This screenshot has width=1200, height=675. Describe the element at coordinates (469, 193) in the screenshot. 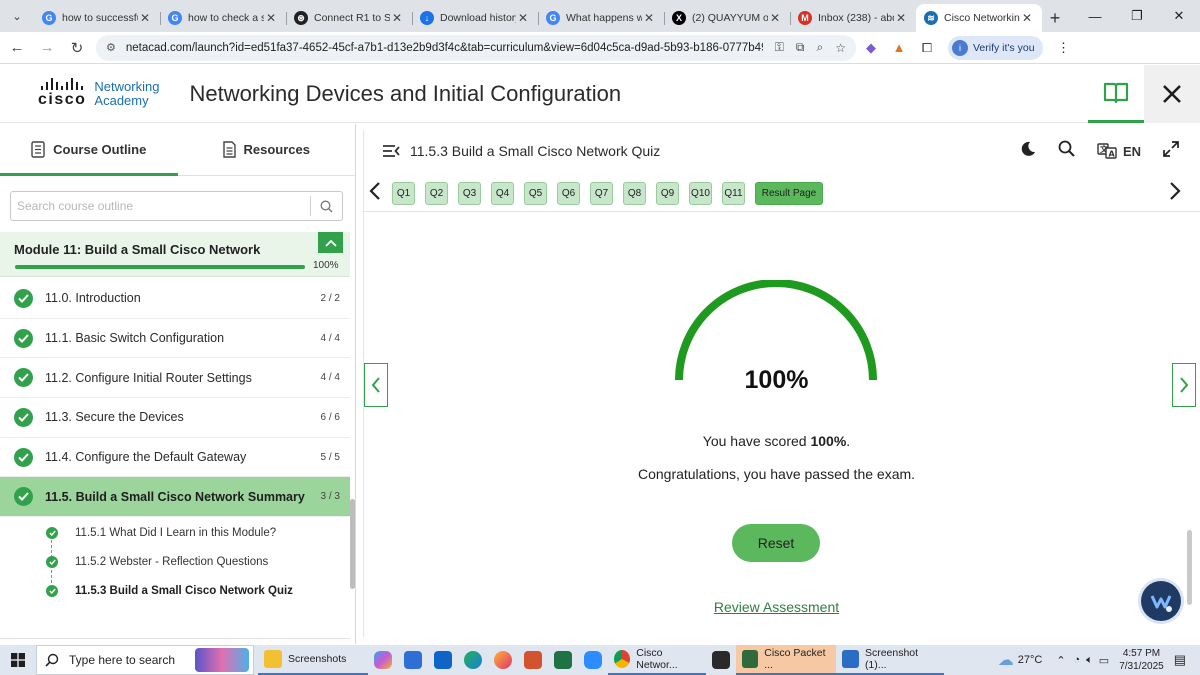

I see `question-button: Q3` at that location.